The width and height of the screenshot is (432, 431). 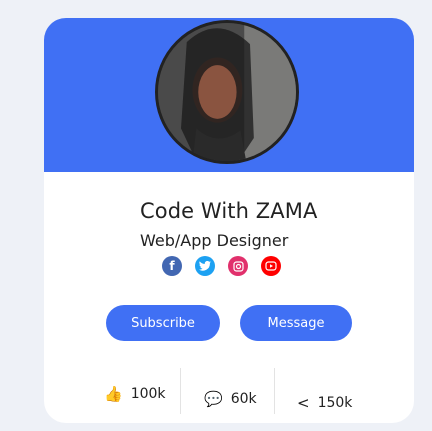 What do you see at coordinates (213, 399) in the screenshot?
I see `comment-icon: 💬` at bounding box center [213, 399].